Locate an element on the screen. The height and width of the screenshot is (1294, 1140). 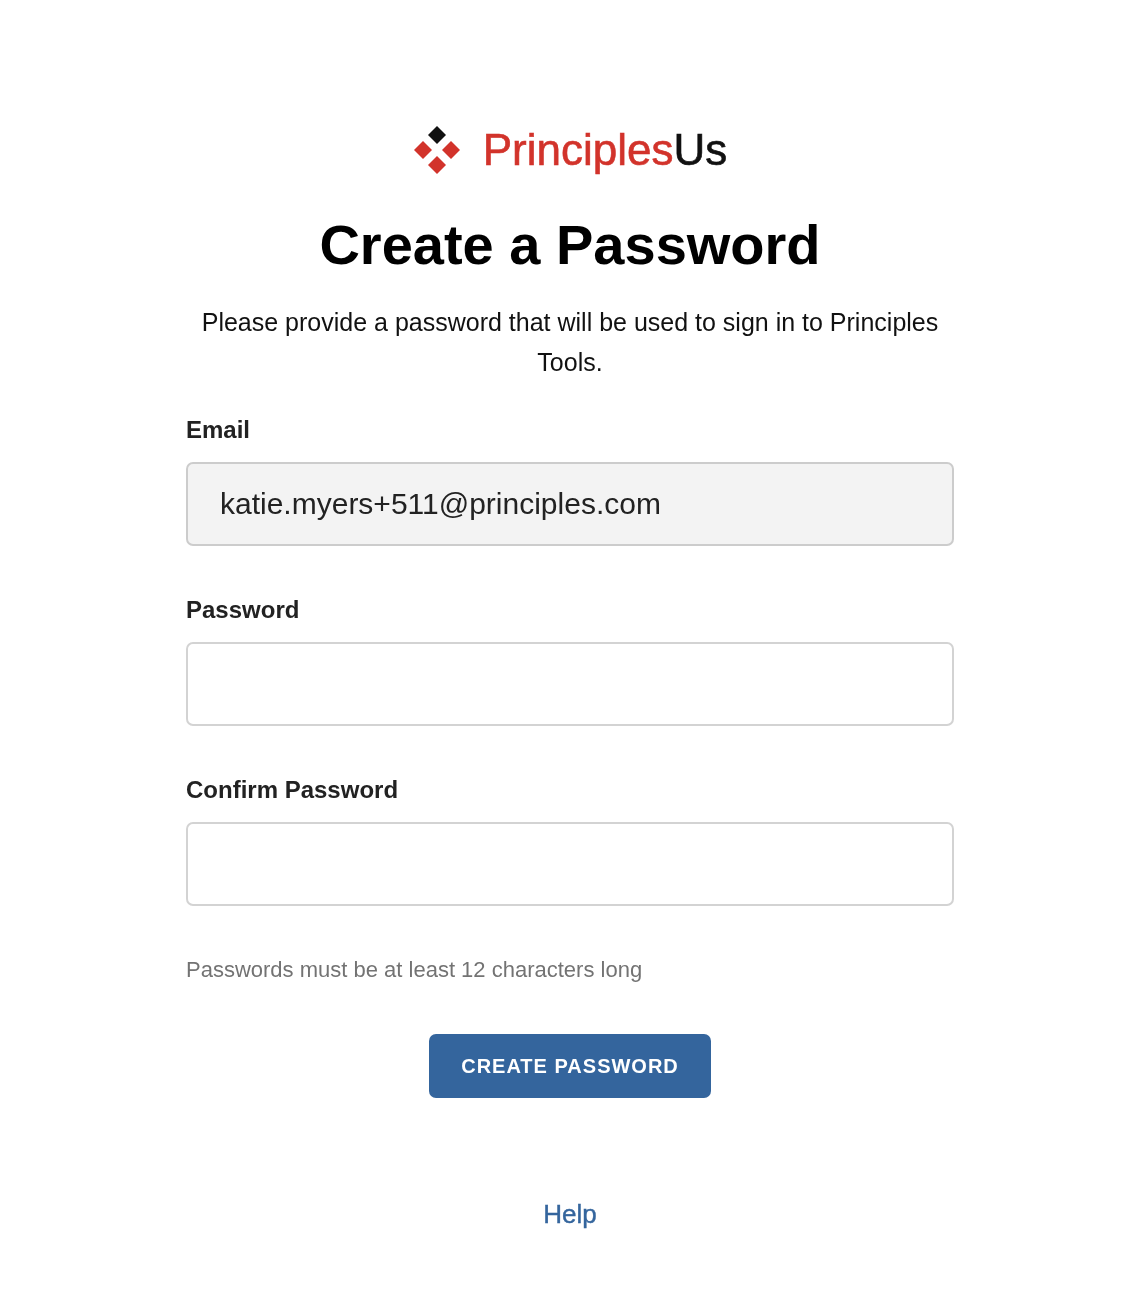
diamond-logo-icon is located at coordinates (436, 150).